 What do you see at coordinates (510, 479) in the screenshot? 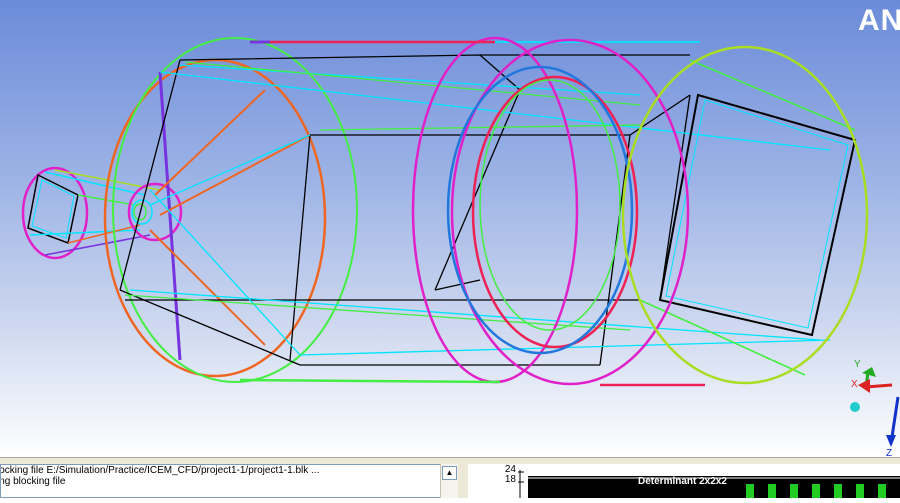
I see `y-tick-label: 18` at bounding box center [510, 479].